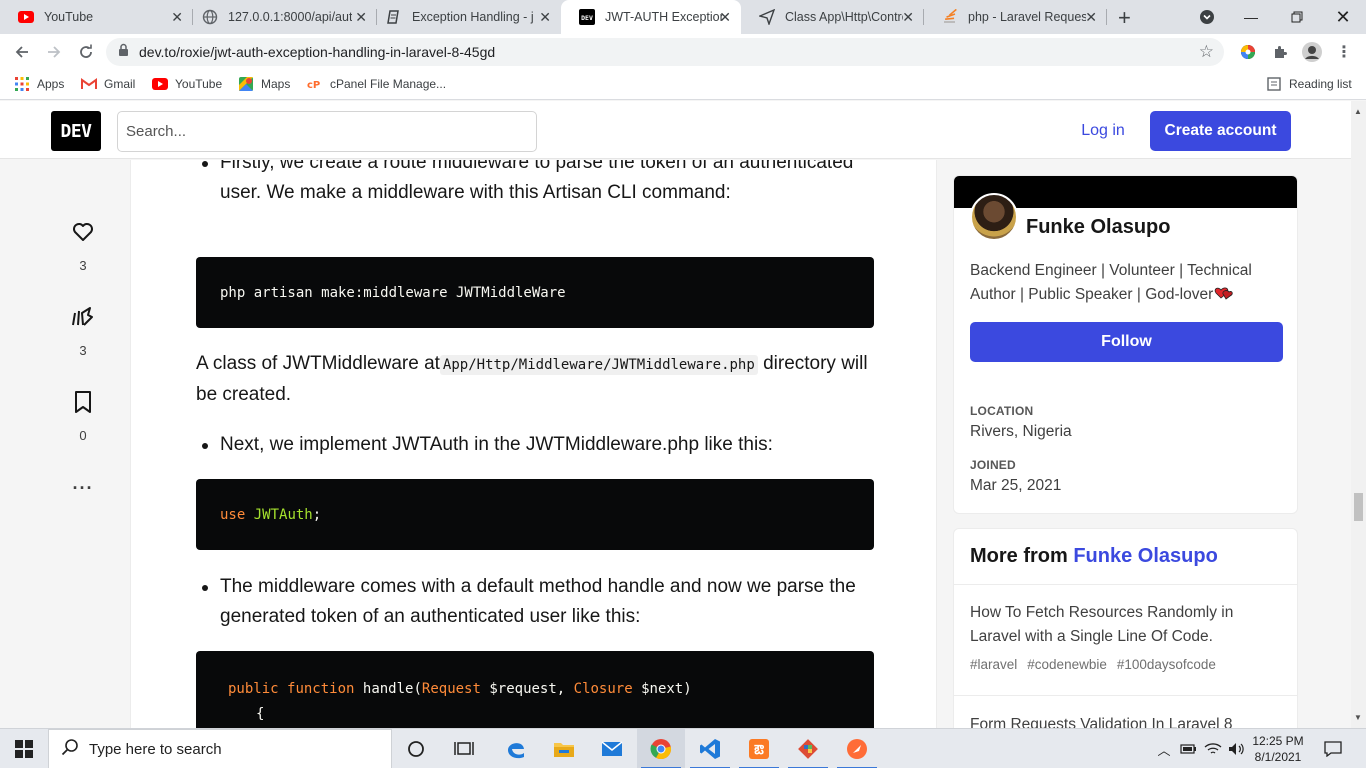 The width and height of the screenshot is (1366, 768). What do you see at coordinates (54, 52) in the screenshot?
I see `forward-button` at bounding box center [54, 52].